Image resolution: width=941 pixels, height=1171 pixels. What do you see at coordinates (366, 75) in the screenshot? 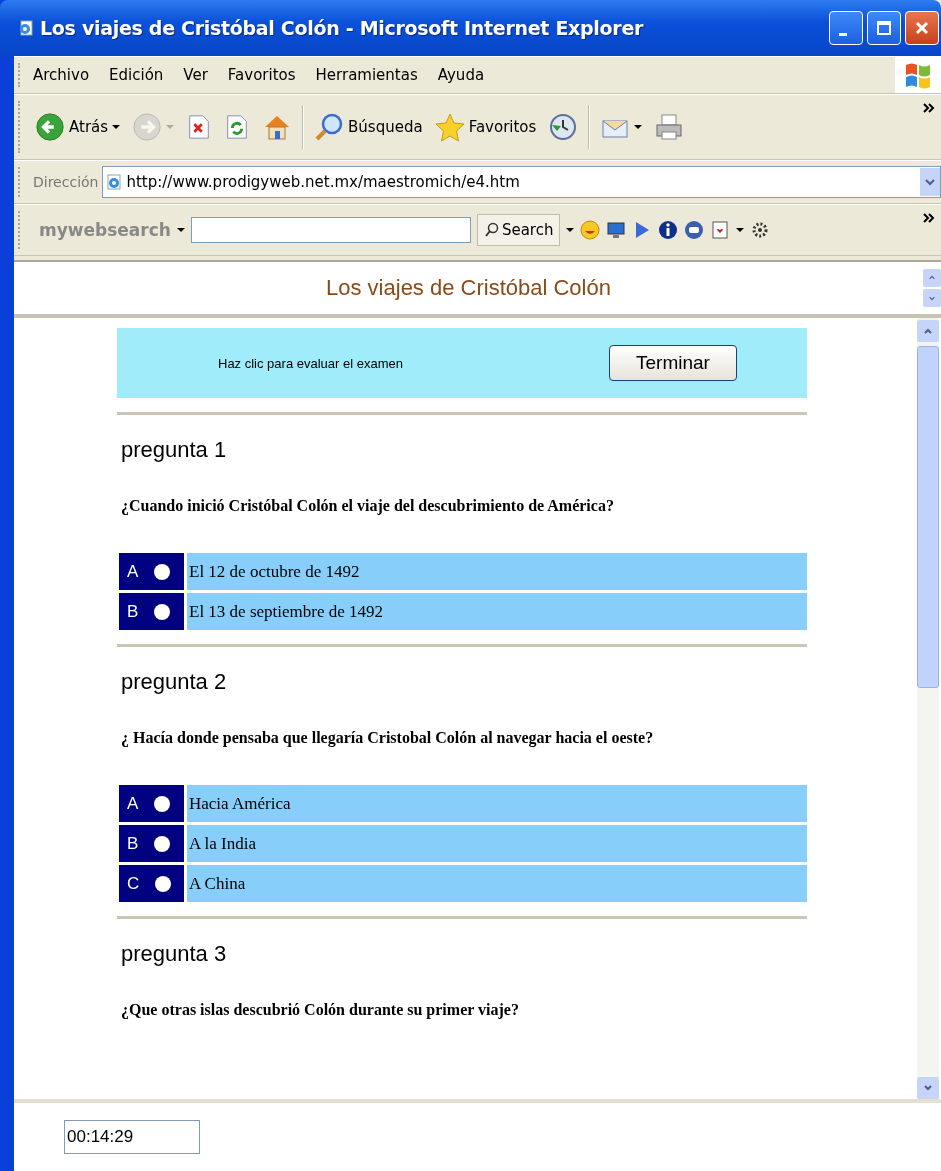
I see `menu-item: Herramientas` at bounding box center [366, 75].